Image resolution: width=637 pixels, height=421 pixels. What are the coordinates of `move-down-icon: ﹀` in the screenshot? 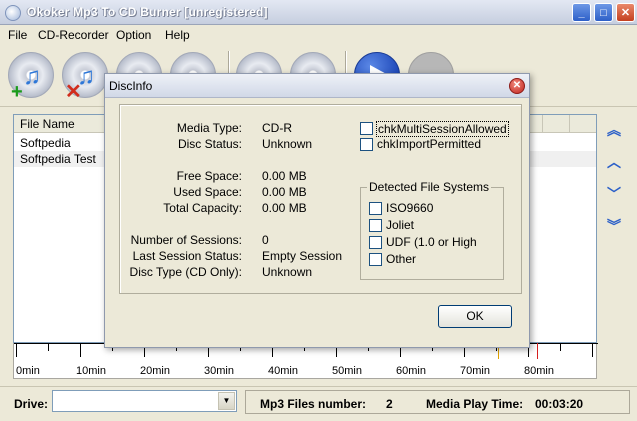 It's located at (614, 194).